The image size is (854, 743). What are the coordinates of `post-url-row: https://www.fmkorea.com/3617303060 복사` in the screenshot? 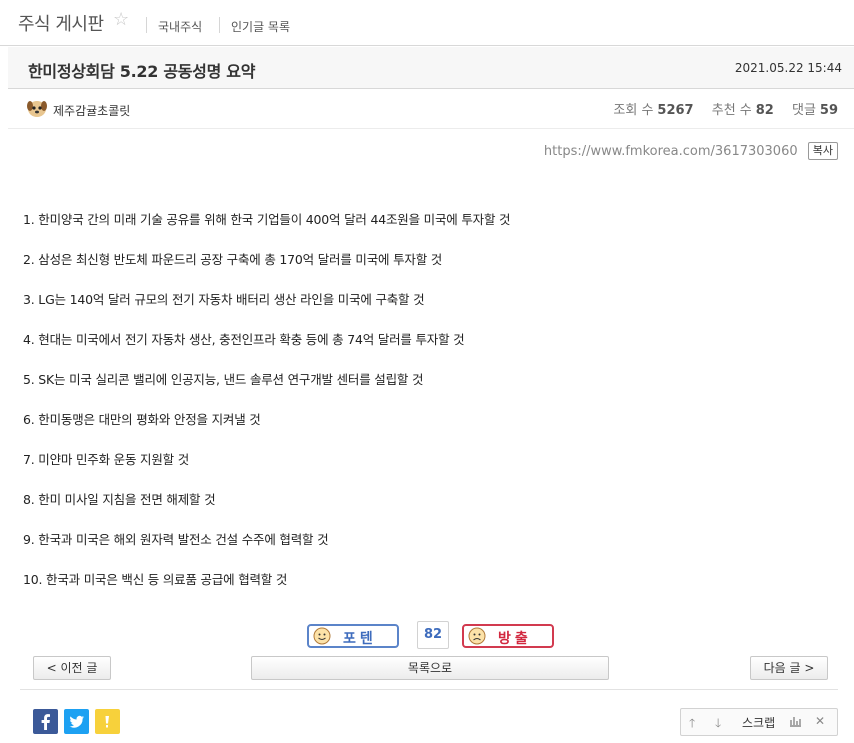 It's located at (691, 151).